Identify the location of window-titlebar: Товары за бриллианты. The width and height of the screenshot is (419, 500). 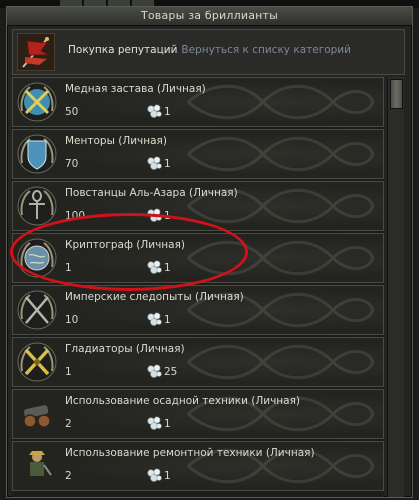
(209, 16).